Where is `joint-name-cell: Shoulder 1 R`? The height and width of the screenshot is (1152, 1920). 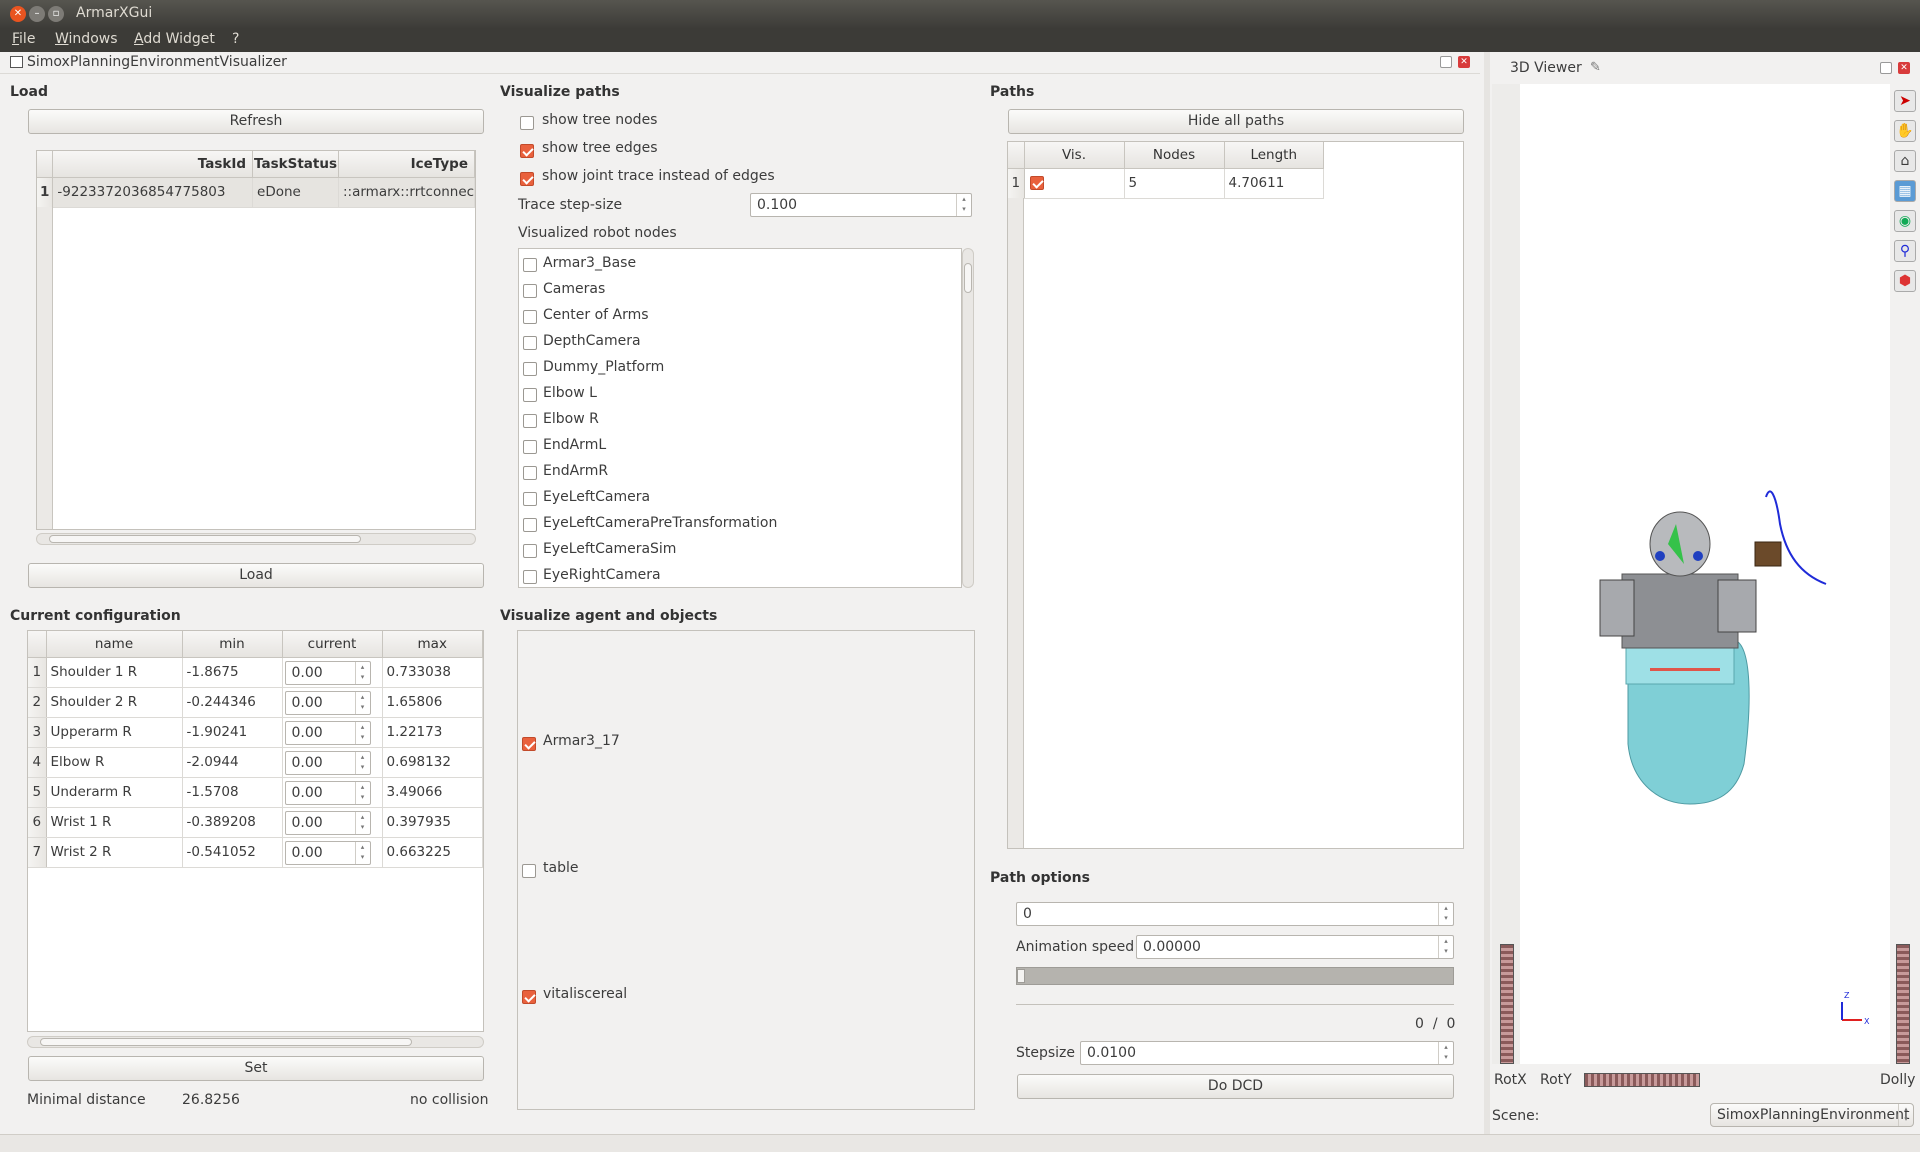
joint-name-cell: Shoulder 1 R is located at coordinates (114, 672).